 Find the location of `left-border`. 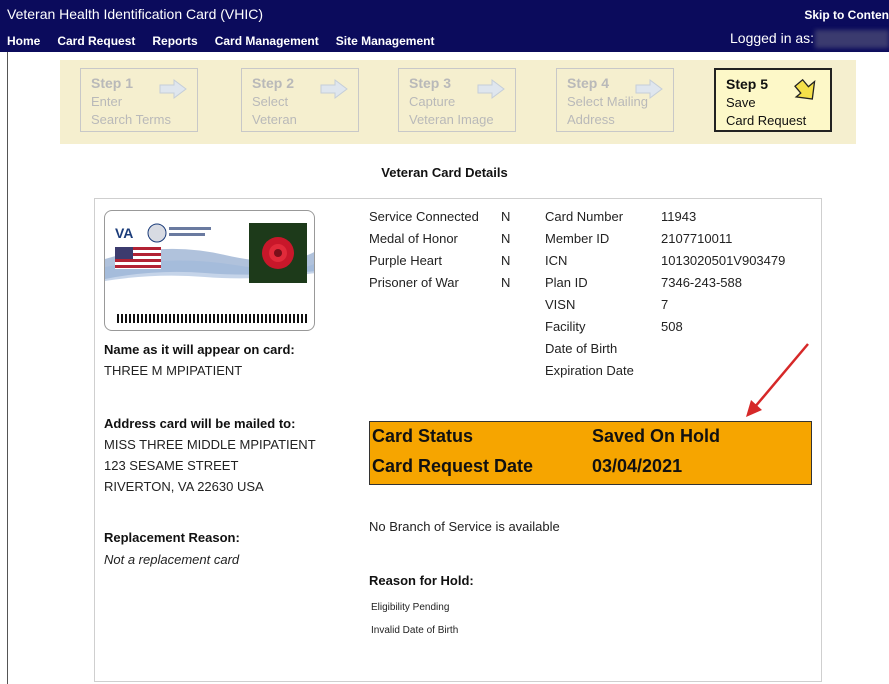

left-border is located at coordinates (7, 368).